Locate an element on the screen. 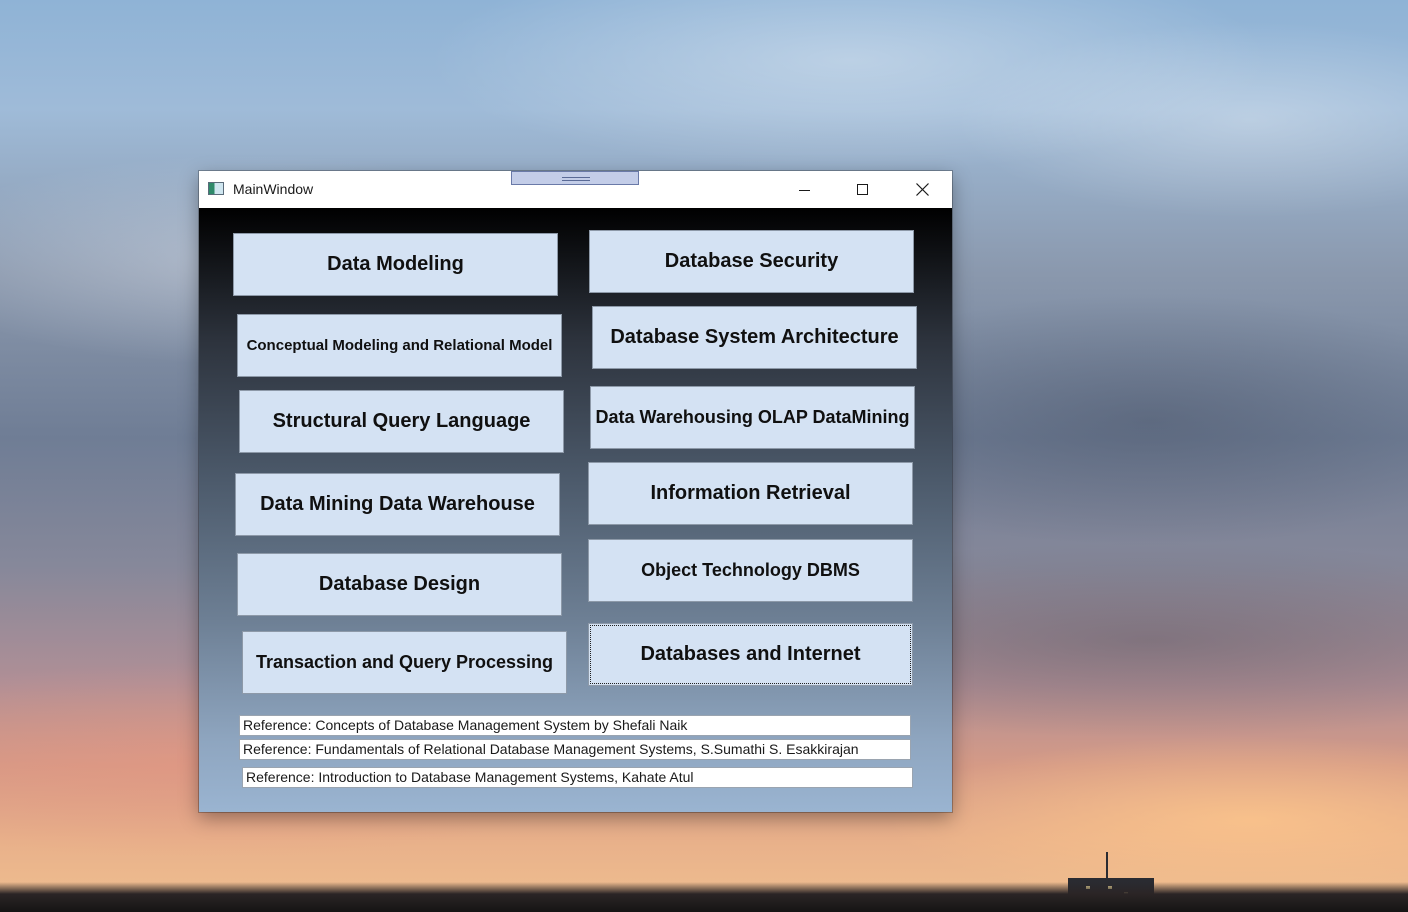  horizon-ground is located at coordinates (704, 897).